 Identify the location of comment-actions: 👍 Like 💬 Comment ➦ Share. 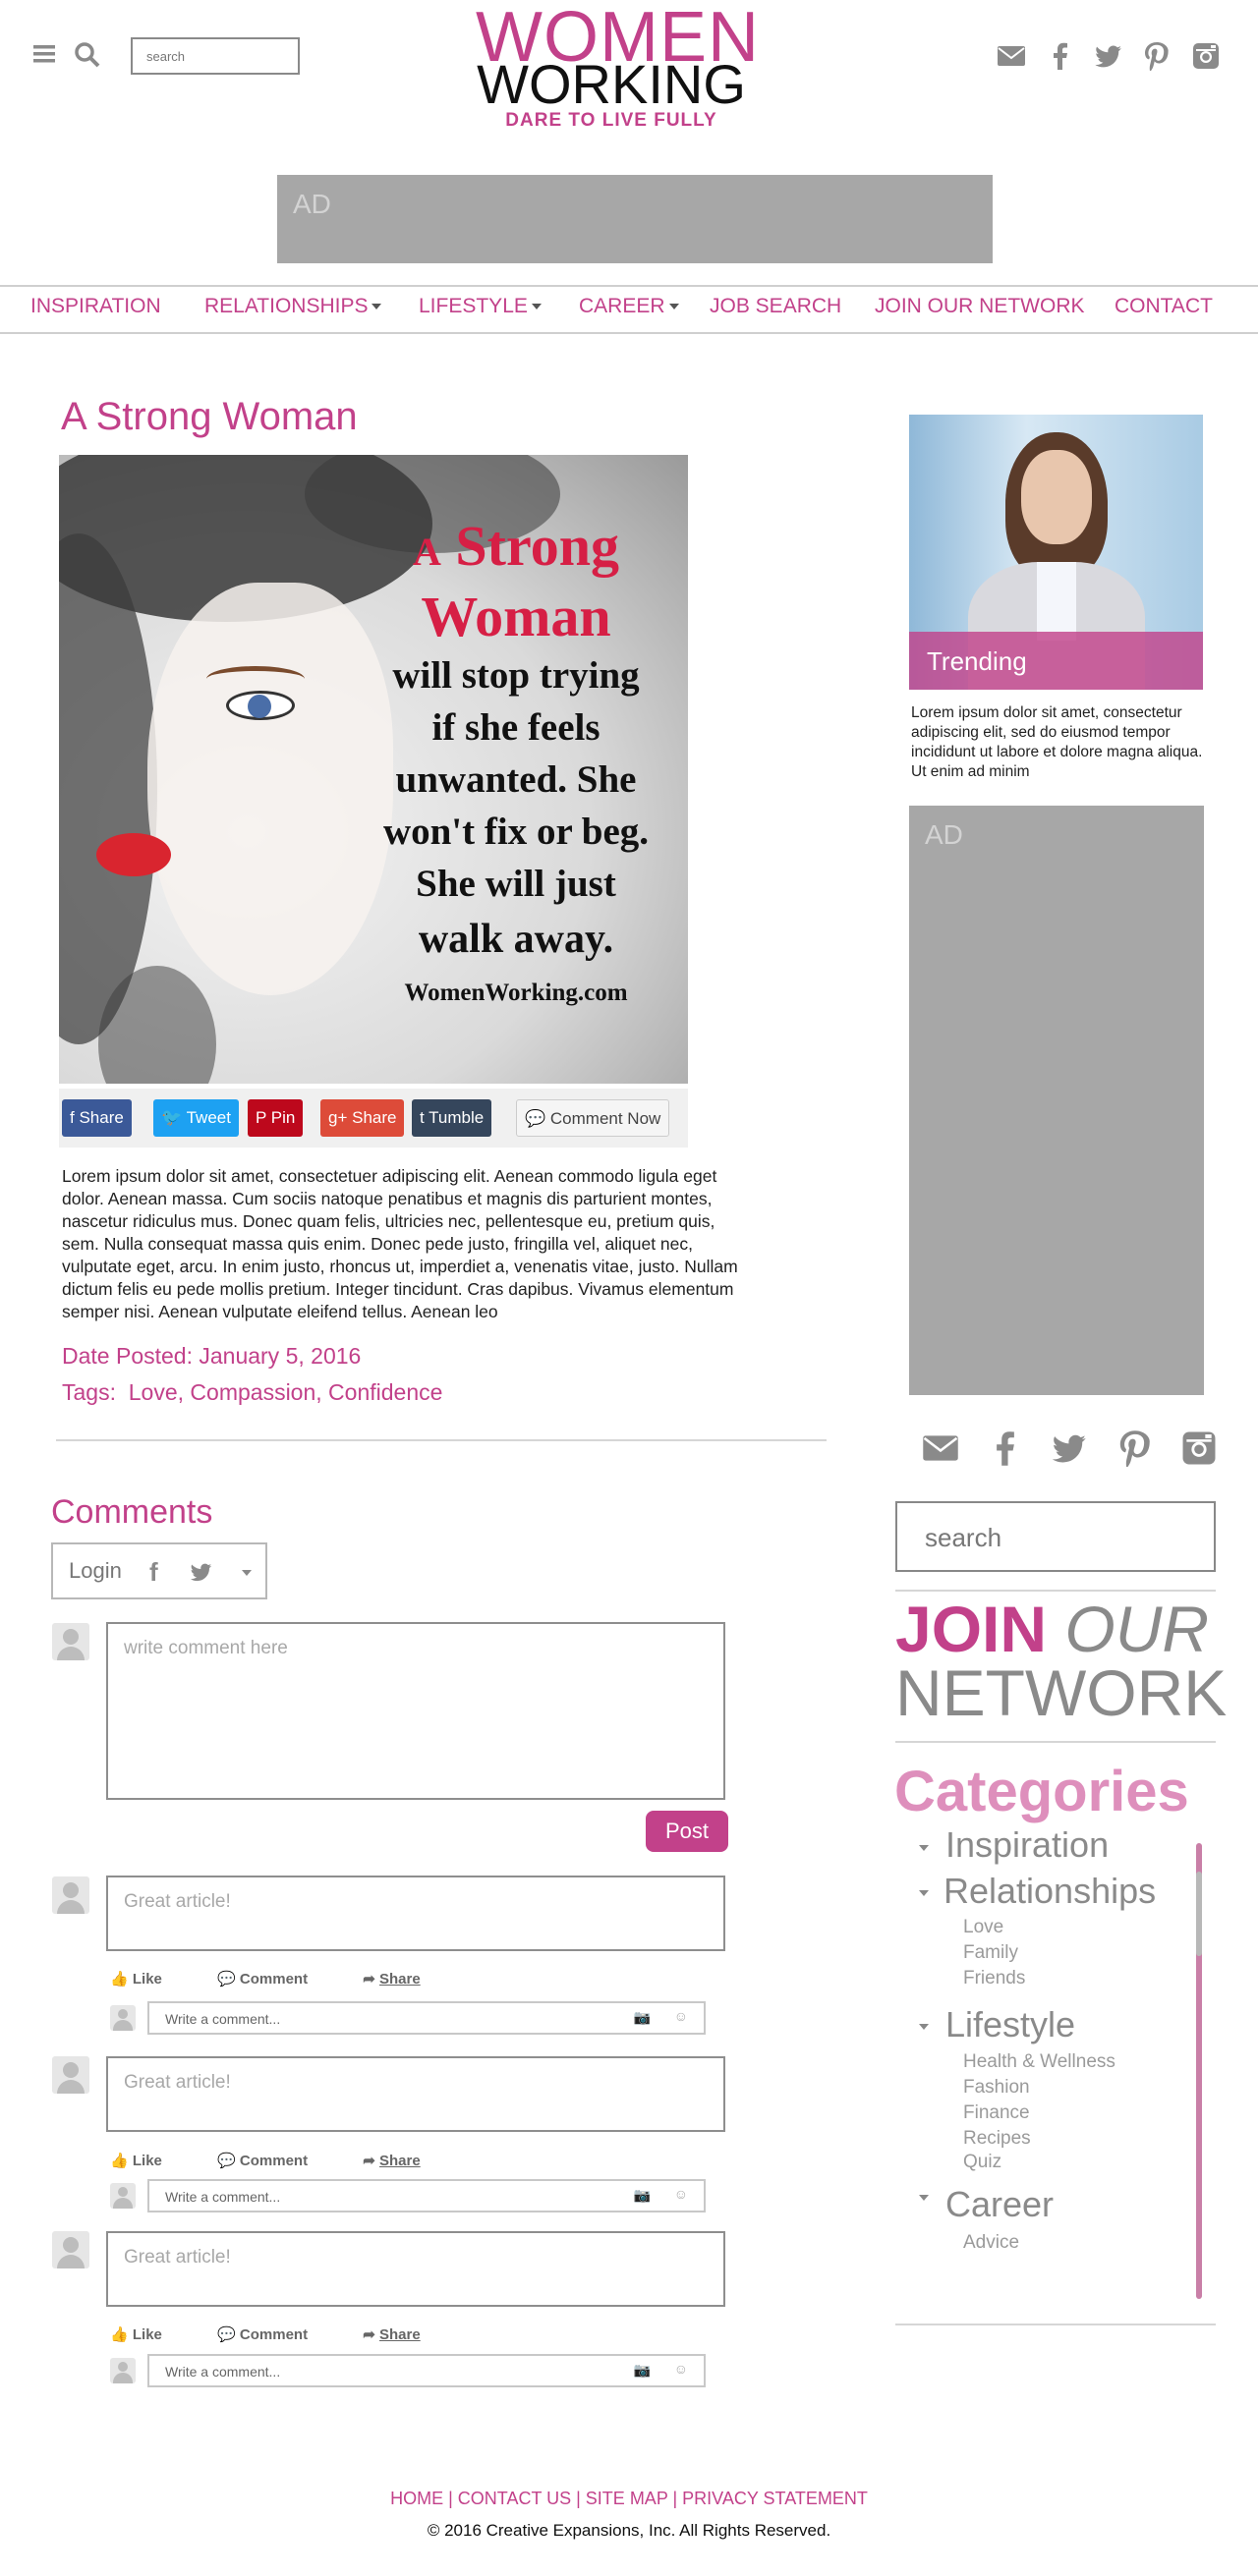
(278, 2160).